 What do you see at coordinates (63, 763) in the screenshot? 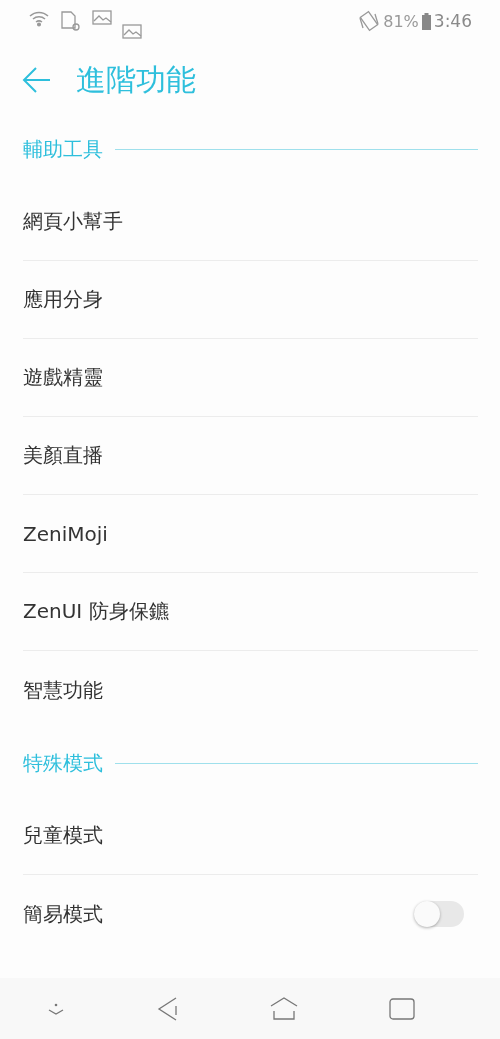
I see `section-header: 特殊模式` at bounding box center [63, 763].